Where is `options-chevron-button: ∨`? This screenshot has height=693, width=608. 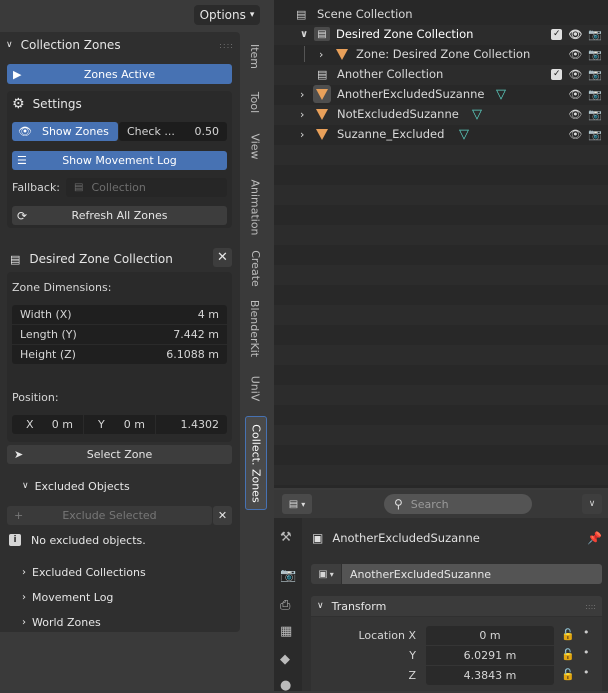 options-chevron-button: ∨ is located at coordinates (592, 504).